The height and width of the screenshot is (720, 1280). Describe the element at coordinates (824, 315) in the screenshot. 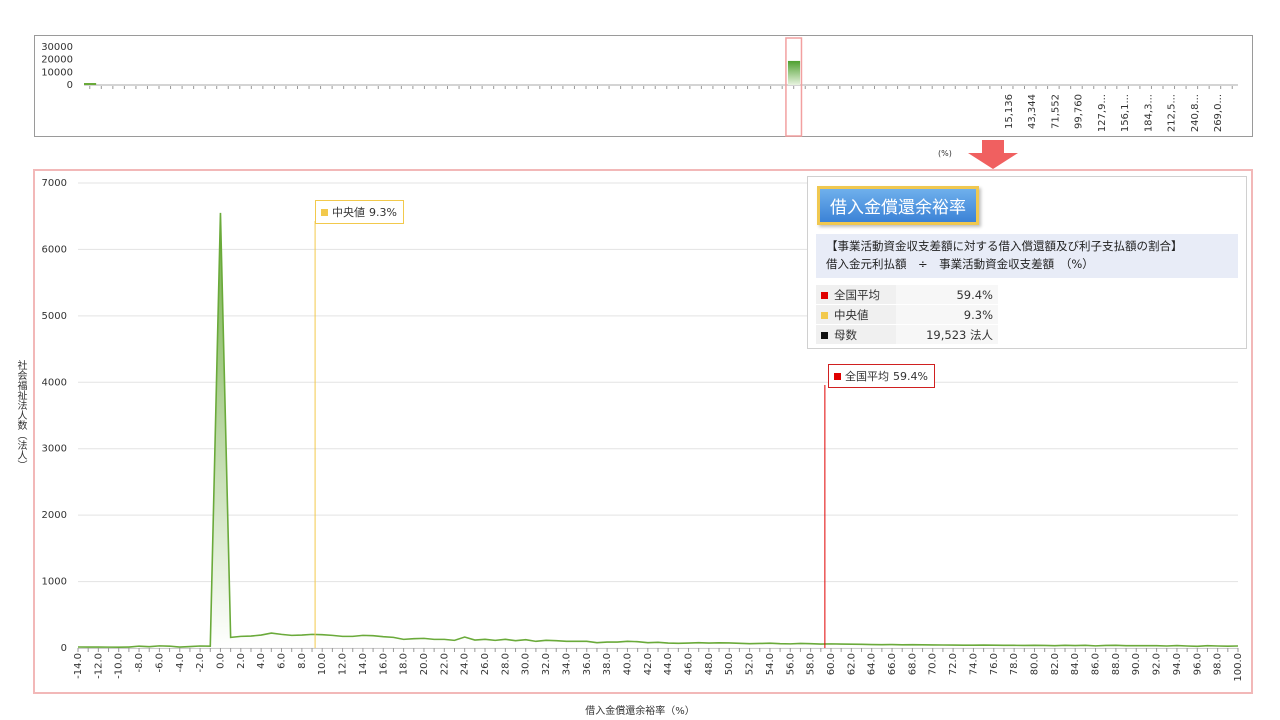

I see `median-square-icon` at that location.